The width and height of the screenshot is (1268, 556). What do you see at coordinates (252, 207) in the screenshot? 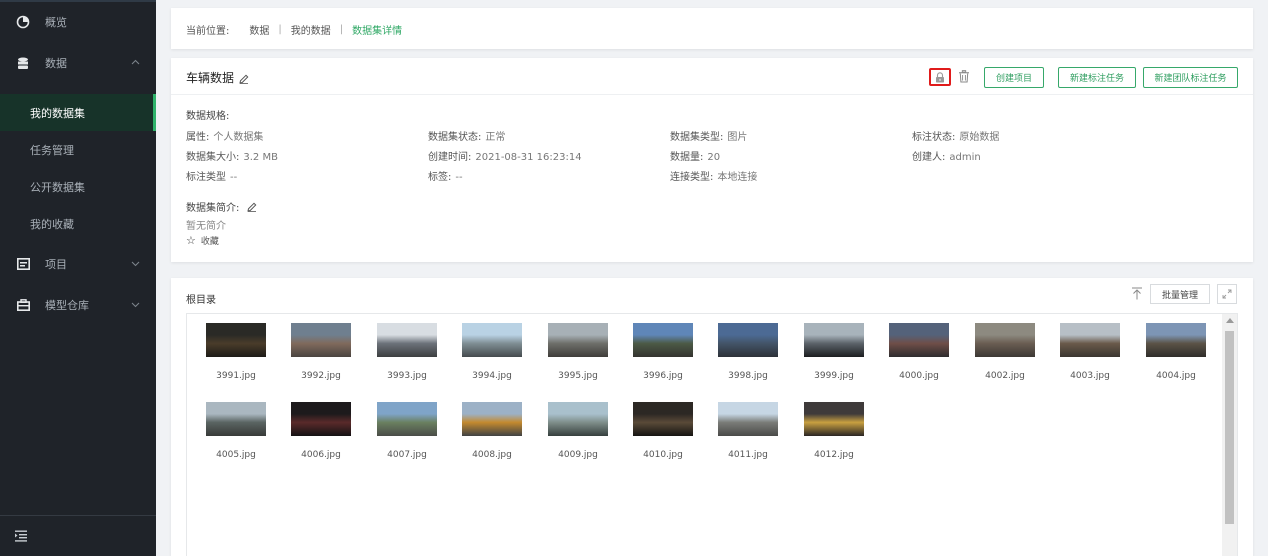
I see `edit-intro-icon` at bounding box center [252, 207].